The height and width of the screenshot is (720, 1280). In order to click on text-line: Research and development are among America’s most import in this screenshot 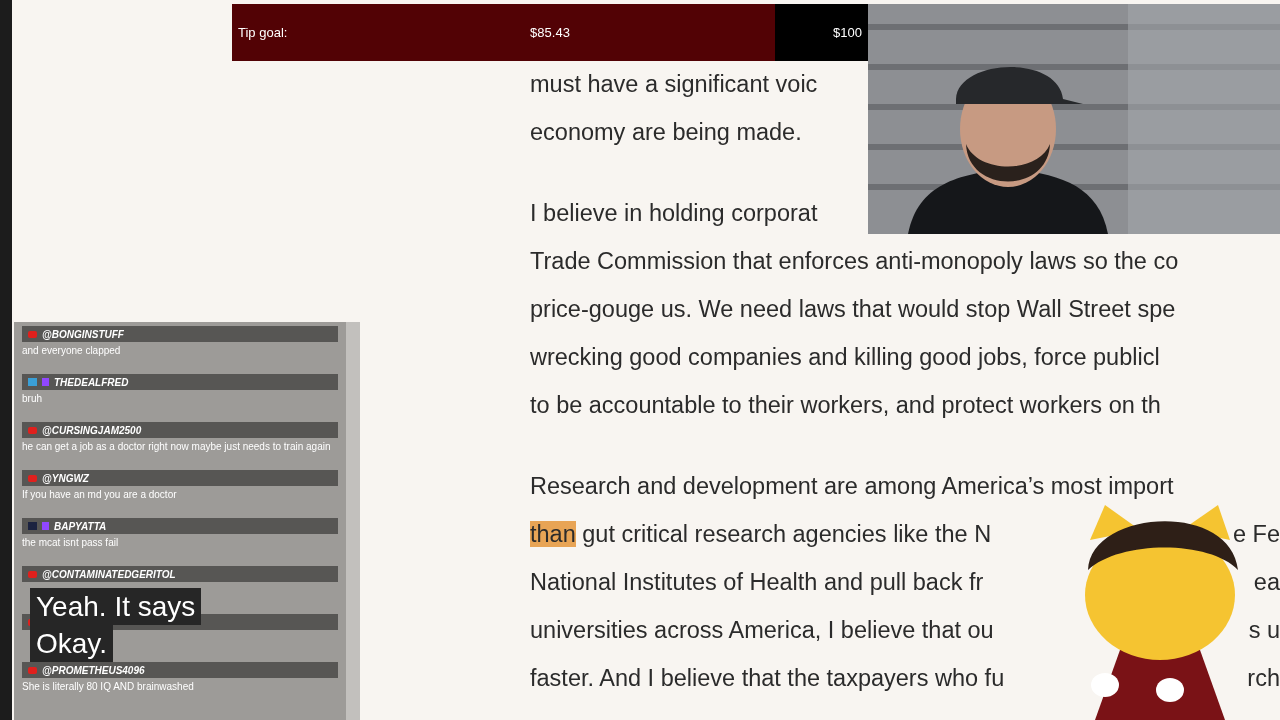, I will do `click(852, 486)`.